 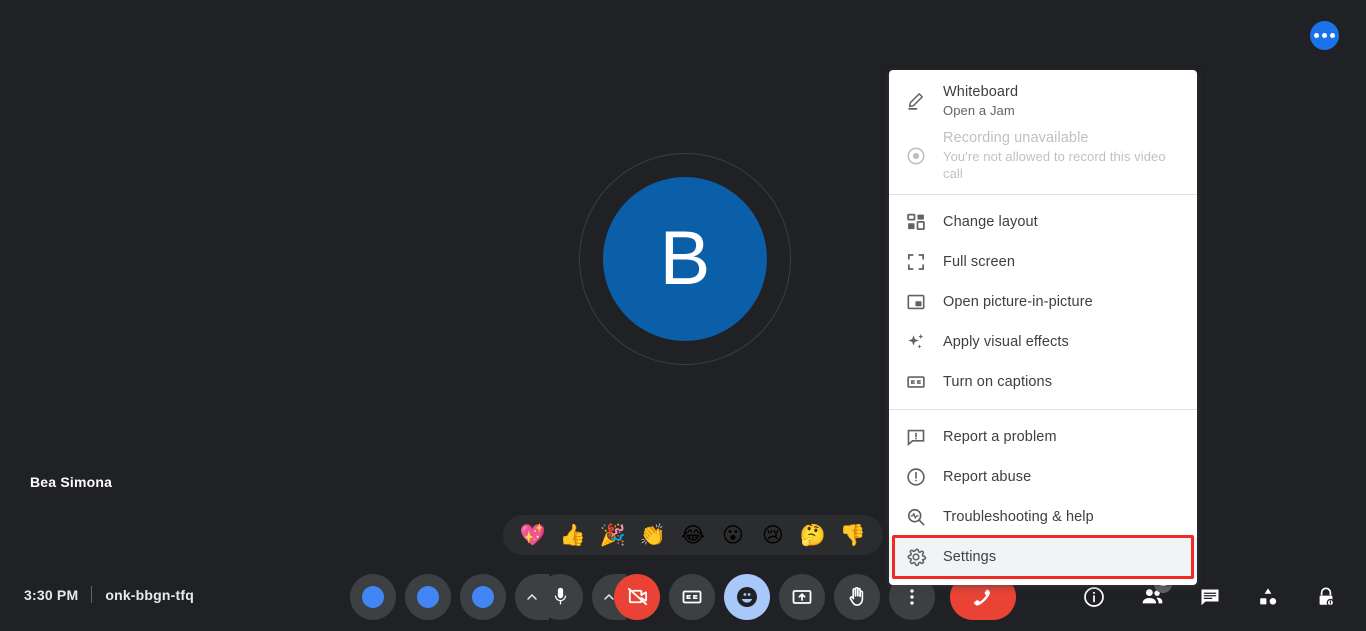 I want to click on menu-item-label: Full screen, so click(x=979, y=261).